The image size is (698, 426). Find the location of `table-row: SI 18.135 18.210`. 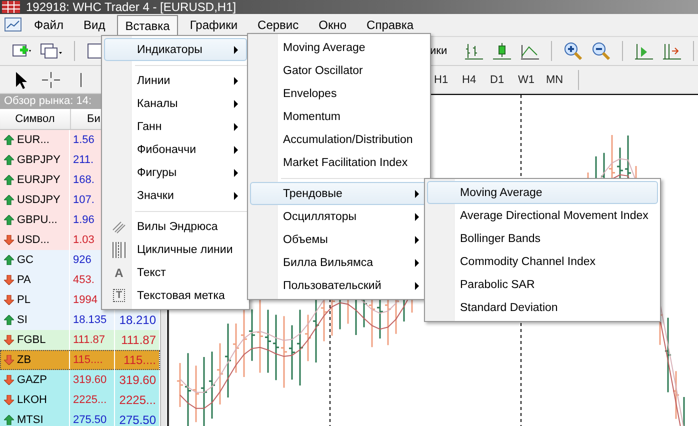

table-row: SI 18.135 18.210 is located at coordinates (80, 320).